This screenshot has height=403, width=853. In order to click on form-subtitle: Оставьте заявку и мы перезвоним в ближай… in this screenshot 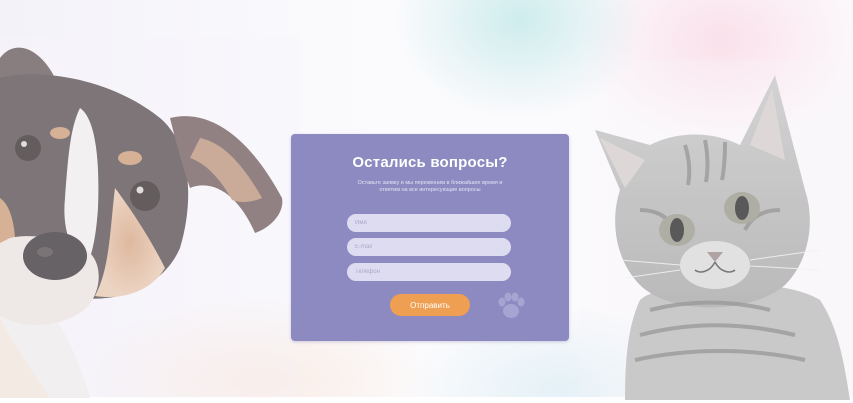, I will do `click(430, 186)`.